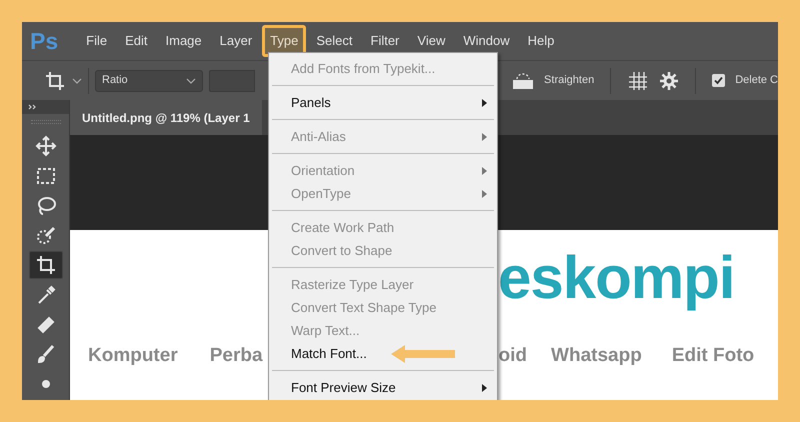 The height and width of the screenshot is (422, 800). I want to click on checkbox, so click(719, 80).